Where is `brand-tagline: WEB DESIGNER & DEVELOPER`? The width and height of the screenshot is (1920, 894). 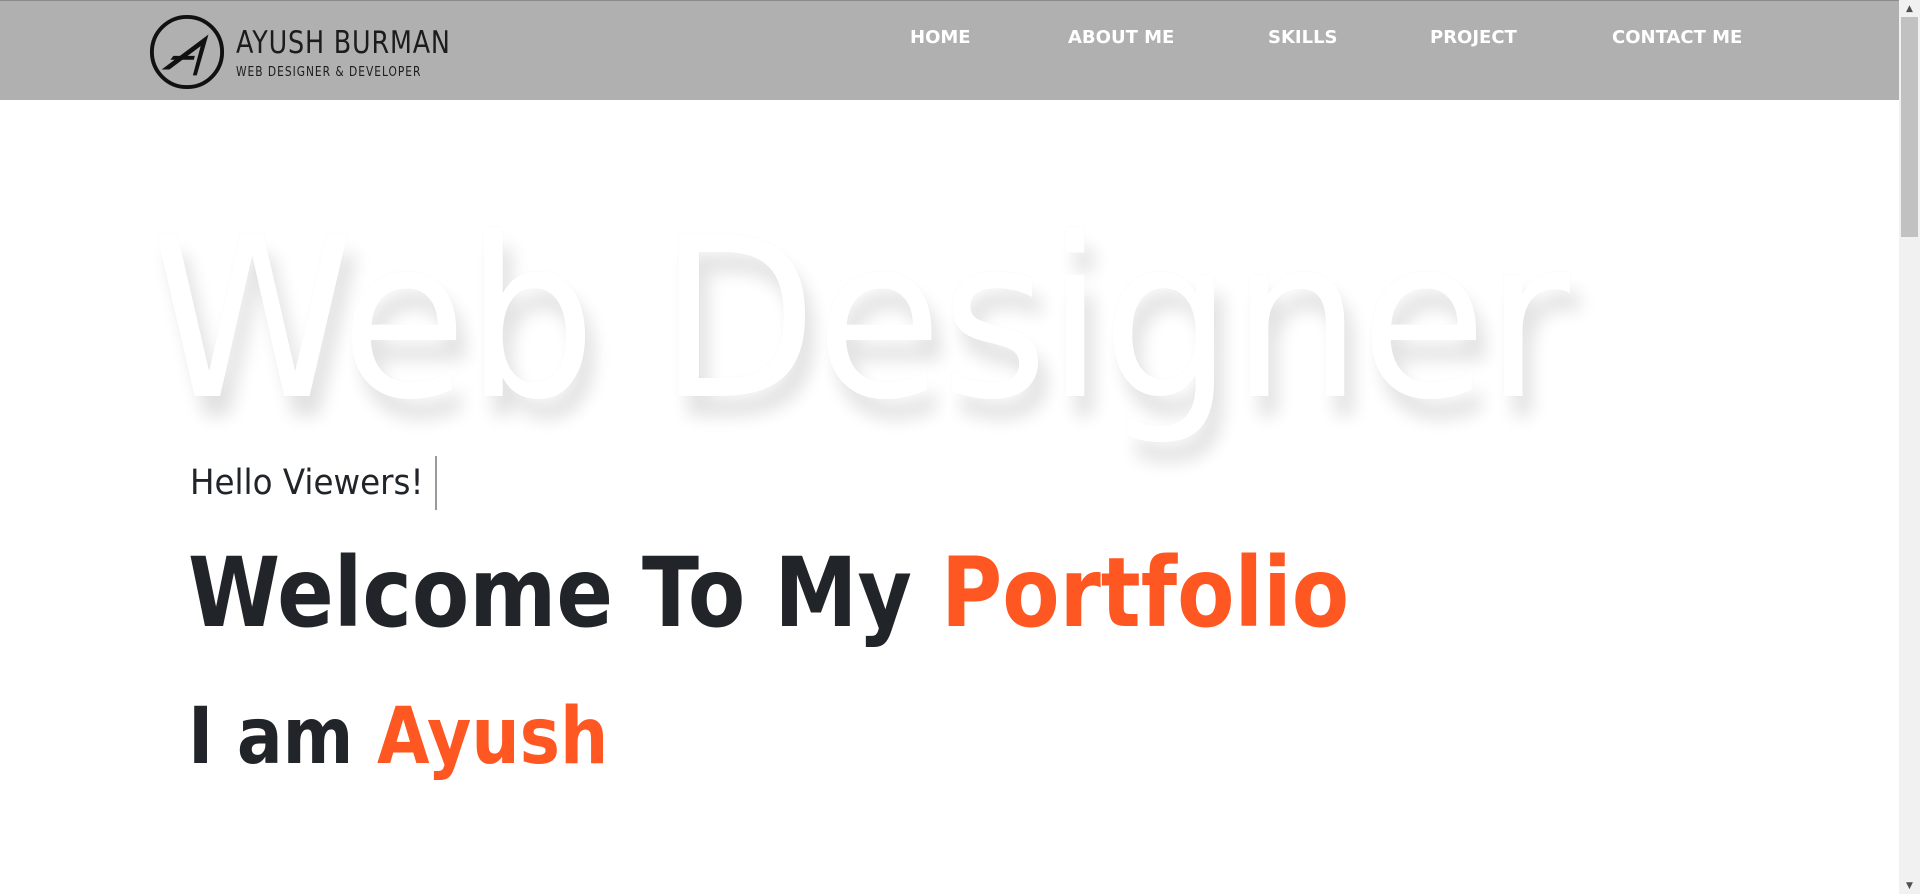 brand-tagline: WEB DESIGNER & DEVELOPER is located at coordinates (329, 72).